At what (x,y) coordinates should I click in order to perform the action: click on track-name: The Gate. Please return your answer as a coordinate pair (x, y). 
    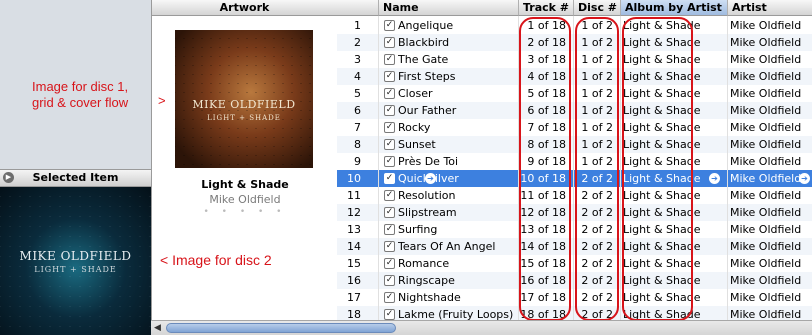
    Looking at the image, I should click on (423, 59).